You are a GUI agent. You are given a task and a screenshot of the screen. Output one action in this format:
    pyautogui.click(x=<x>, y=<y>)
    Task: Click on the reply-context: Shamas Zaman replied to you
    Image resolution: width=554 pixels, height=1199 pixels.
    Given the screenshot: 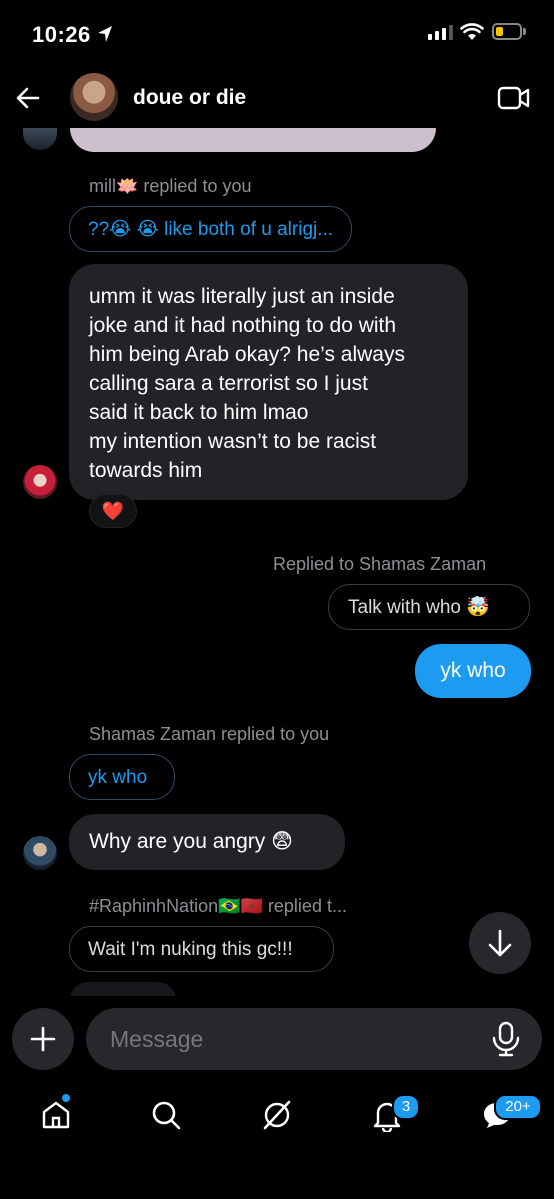 What is the action you would take?
    pyautogui.click(x=209, y=734)
    